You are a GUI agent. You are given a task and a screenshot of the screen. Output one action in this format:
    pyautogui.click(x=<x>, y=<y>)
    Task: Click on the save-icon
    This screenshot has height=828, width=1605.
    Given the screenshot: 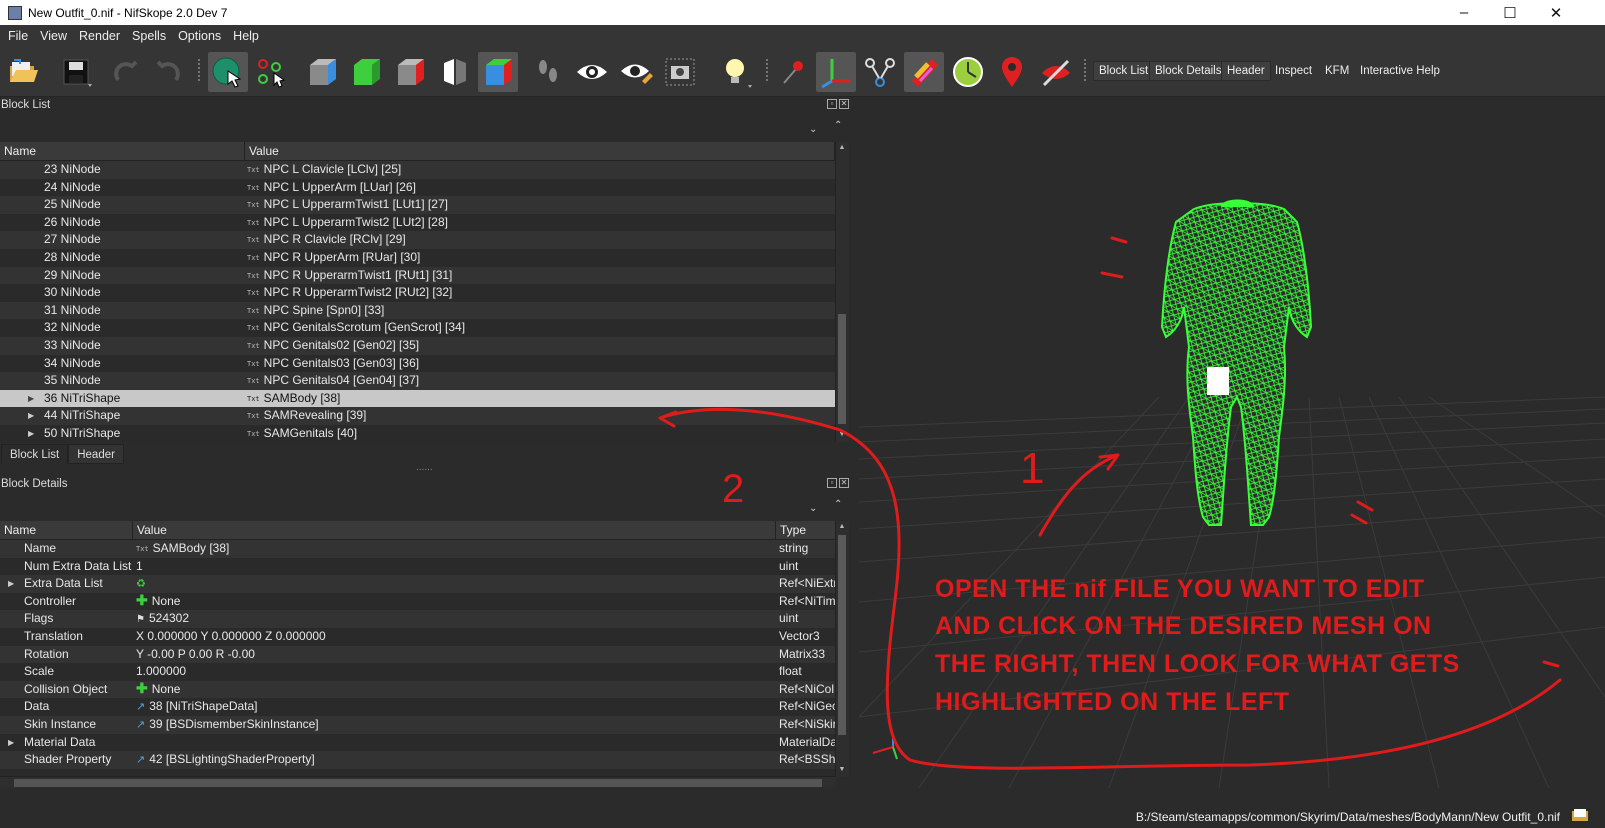 What is the action you would take?
    pyautogui.click(x=76, y=72)
    